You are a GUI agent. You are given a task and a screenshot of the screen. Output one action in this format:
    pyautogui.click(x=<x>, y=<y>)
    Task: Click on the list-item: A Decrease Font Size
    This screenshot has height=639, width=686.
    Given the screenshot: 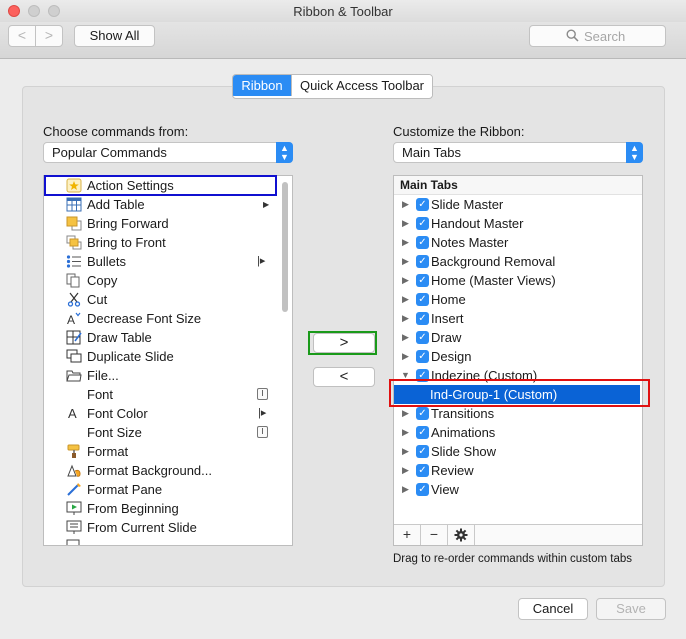 What is the action you would take?
    pyautogui.click(x=168, y=318)
    